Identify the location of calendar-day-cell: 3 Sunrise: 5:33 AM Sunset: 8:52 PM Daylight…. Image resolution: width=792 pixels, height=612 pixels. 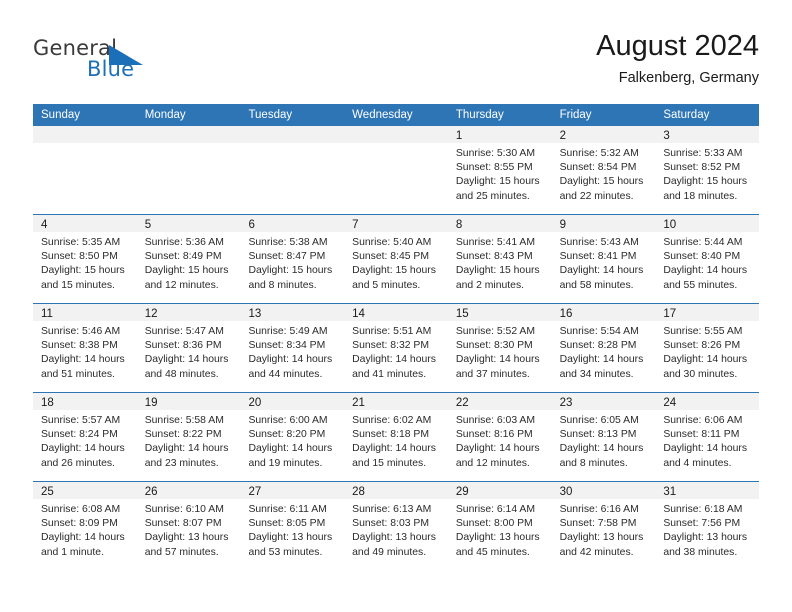
(707, 170).